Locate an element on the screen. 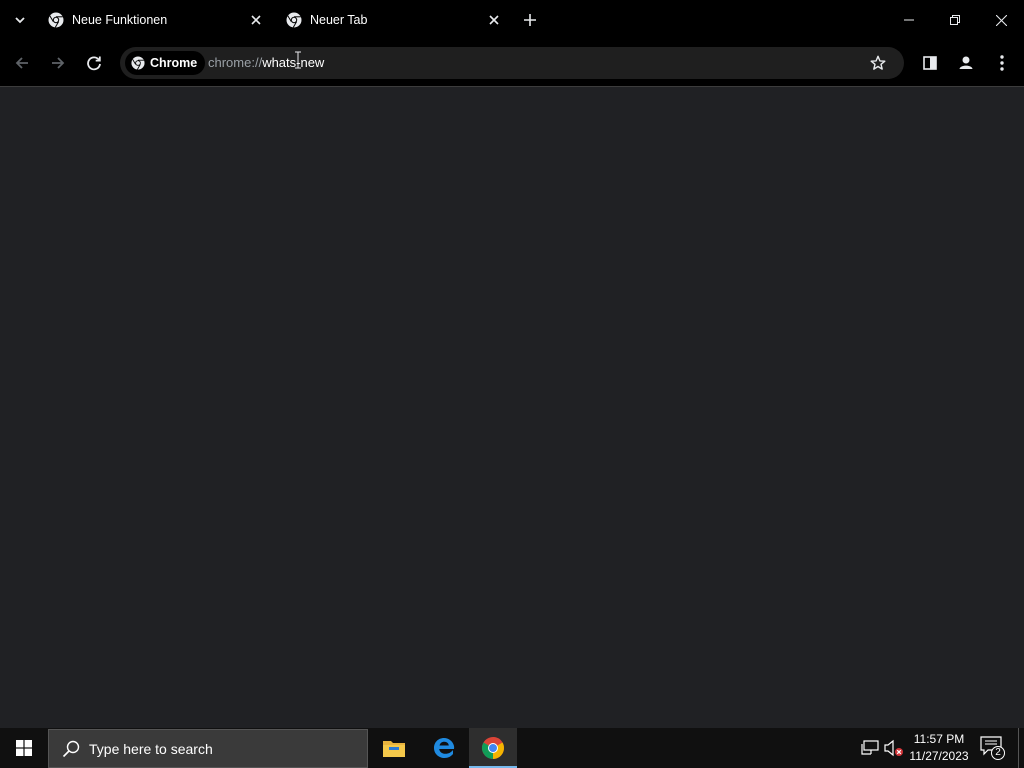 The image size is (1024, 768). volume-muted-icon is located at coordinates (893, 748).